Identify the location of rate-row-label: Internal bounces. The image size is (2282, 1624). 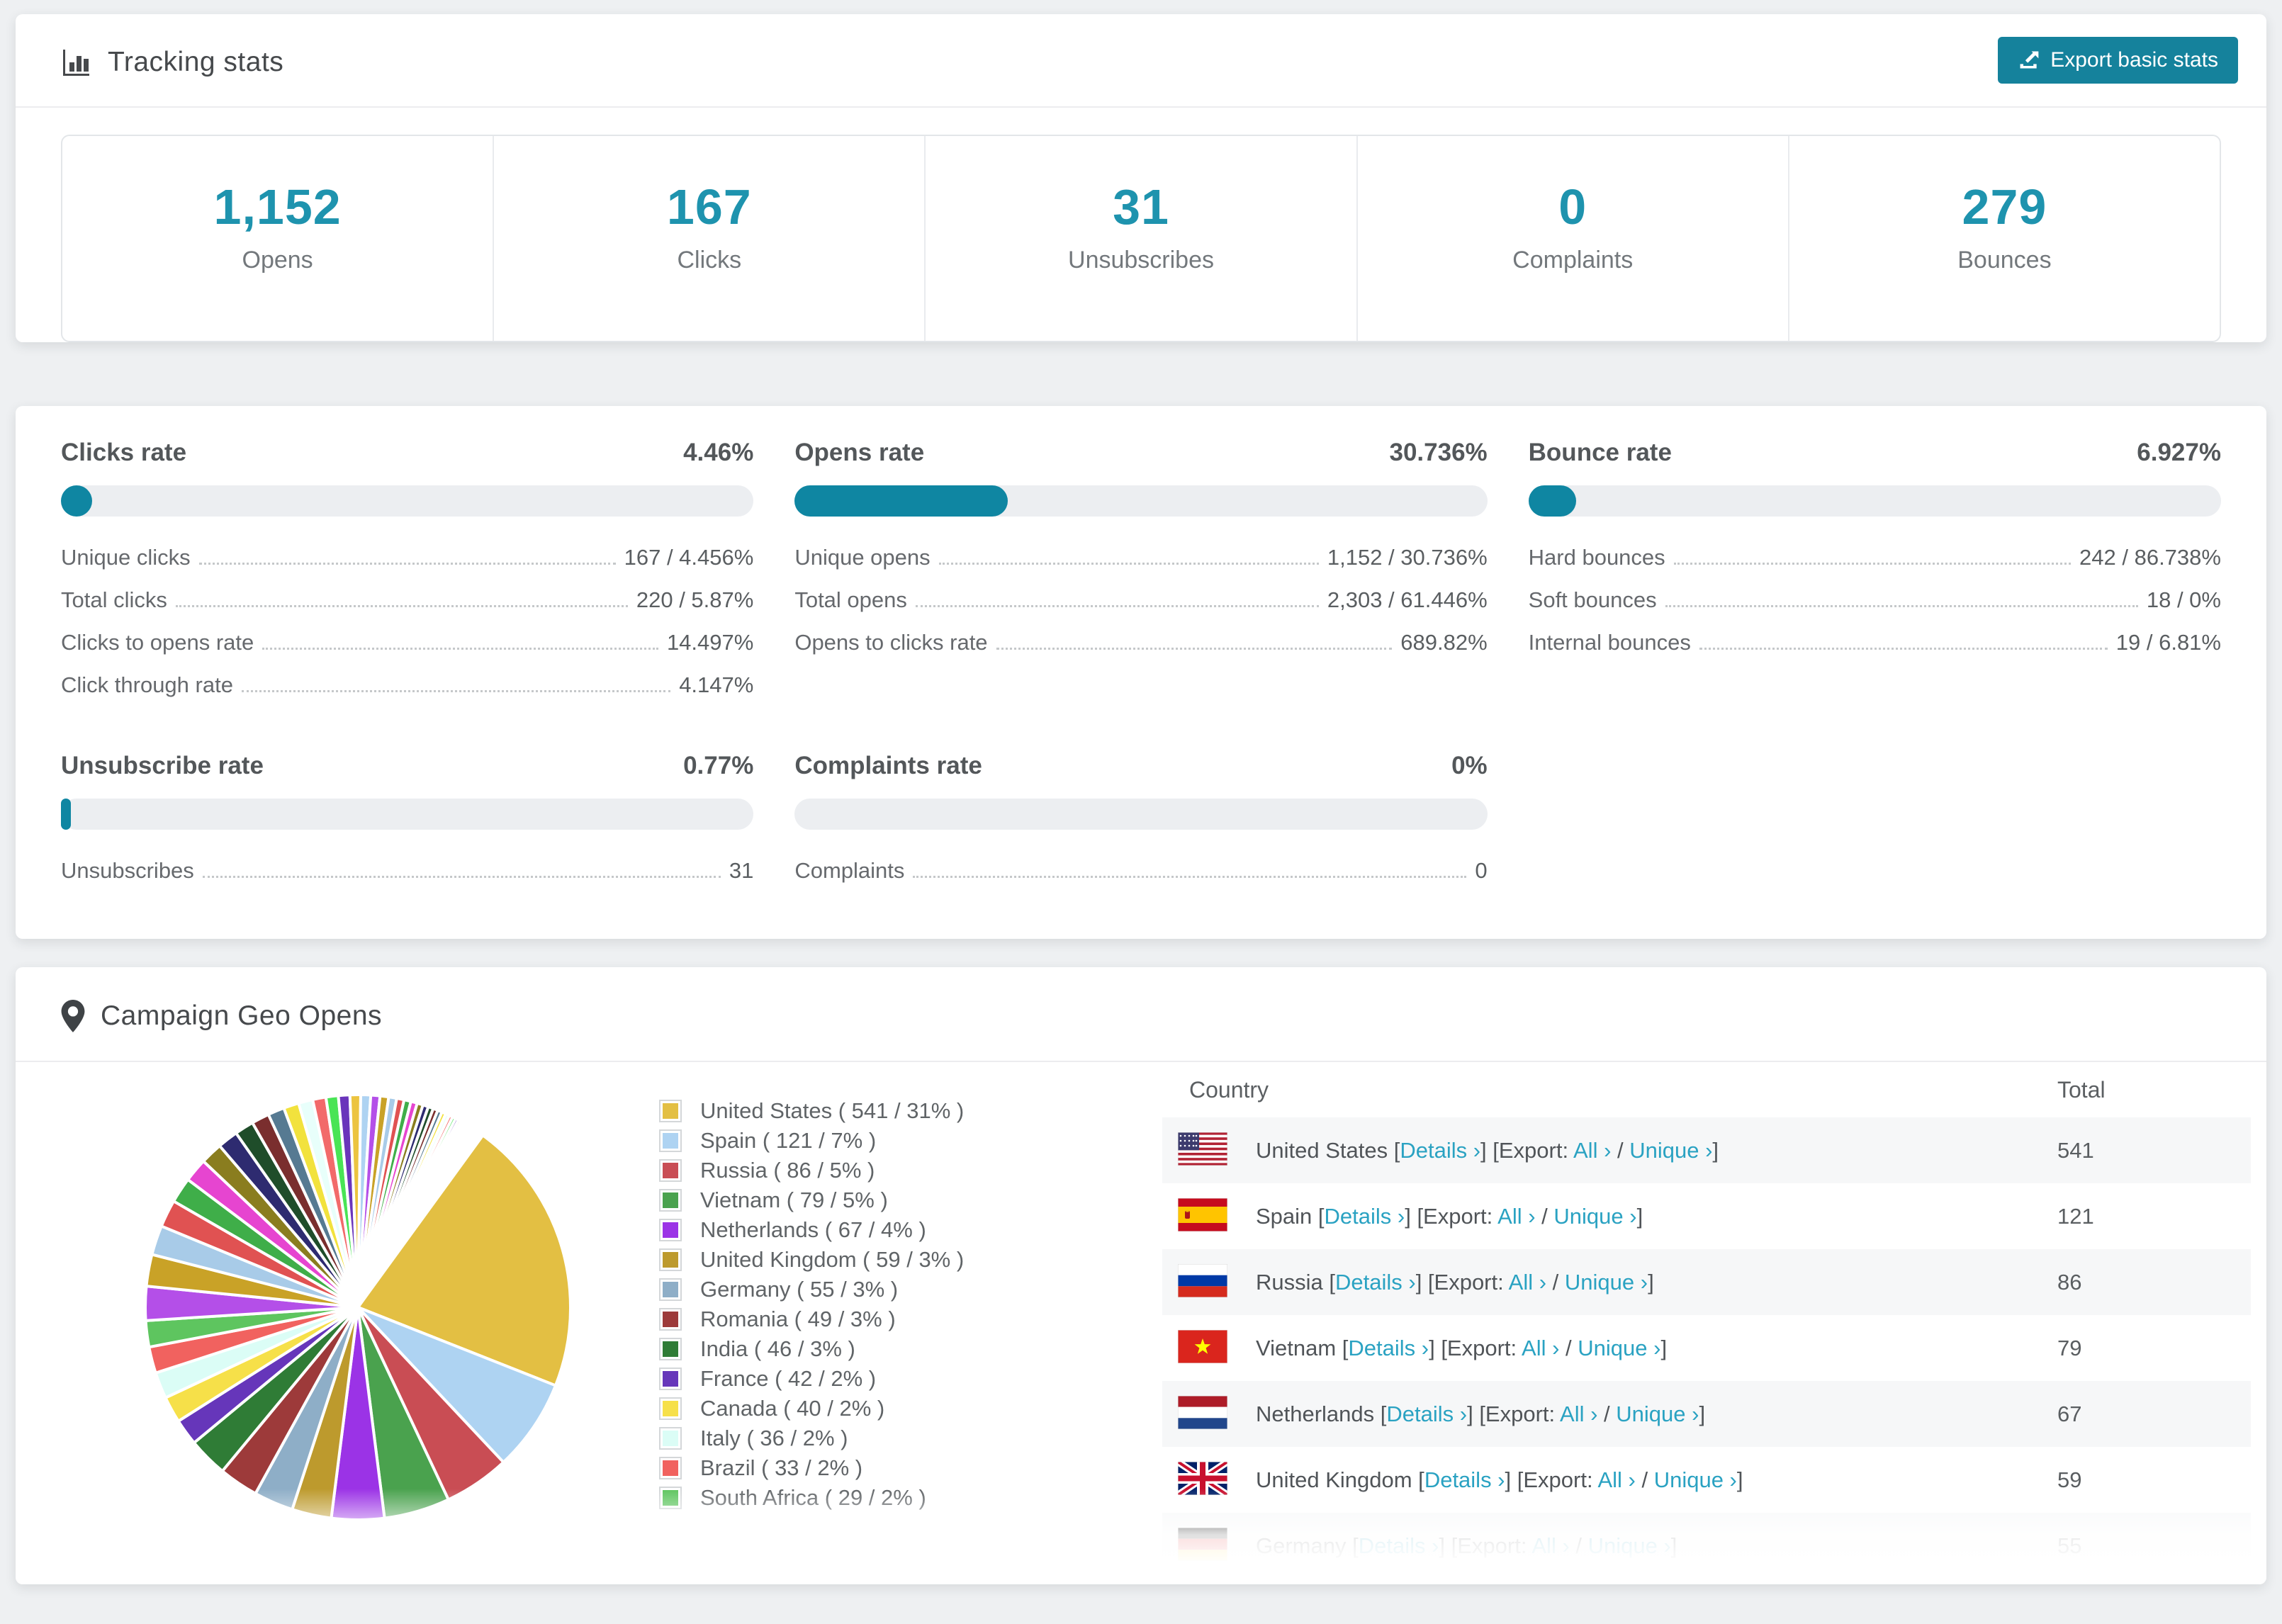
(1610, 643).